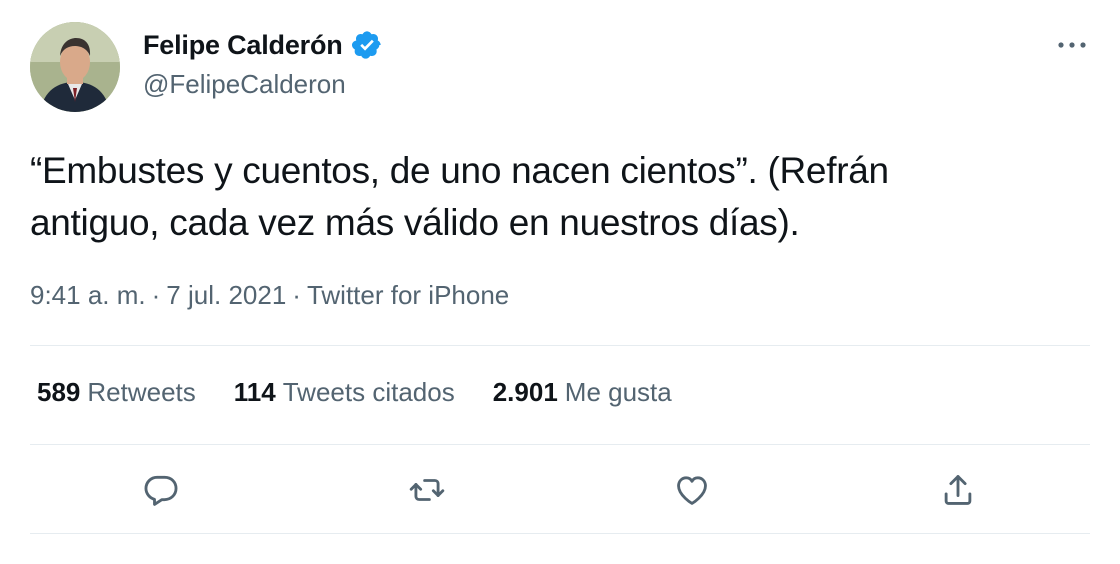 The width and height of the screenshot is (1120, 564). What do you see at coordinates (59, 392) in the screenshot?
I see `retweets-count: 589` at bounding box center [59, 392].